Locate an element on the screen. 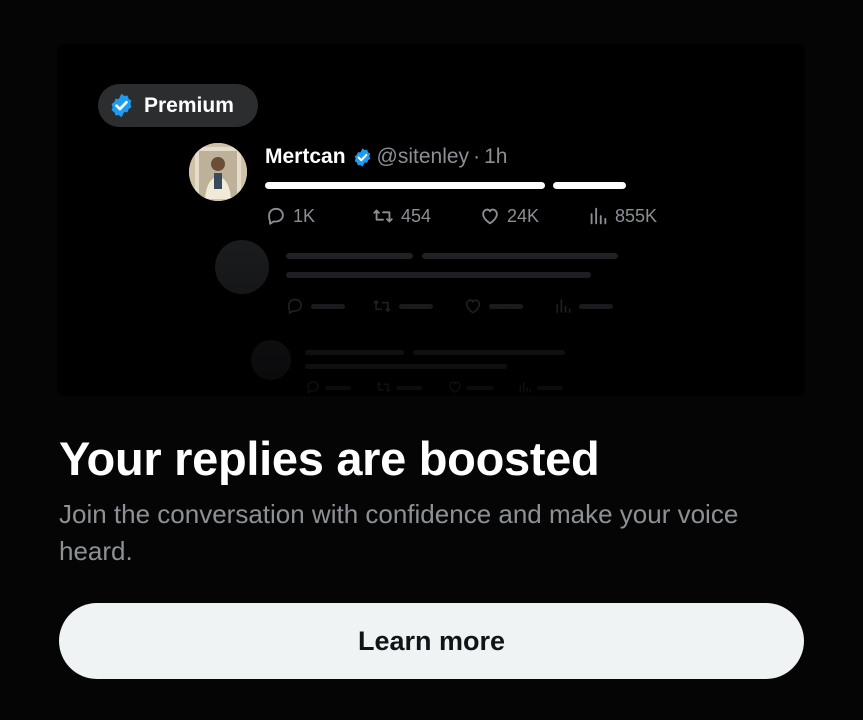 This screenshot has width=863, height=720. premium-badge: Premium is located at coordinates (178, 105).